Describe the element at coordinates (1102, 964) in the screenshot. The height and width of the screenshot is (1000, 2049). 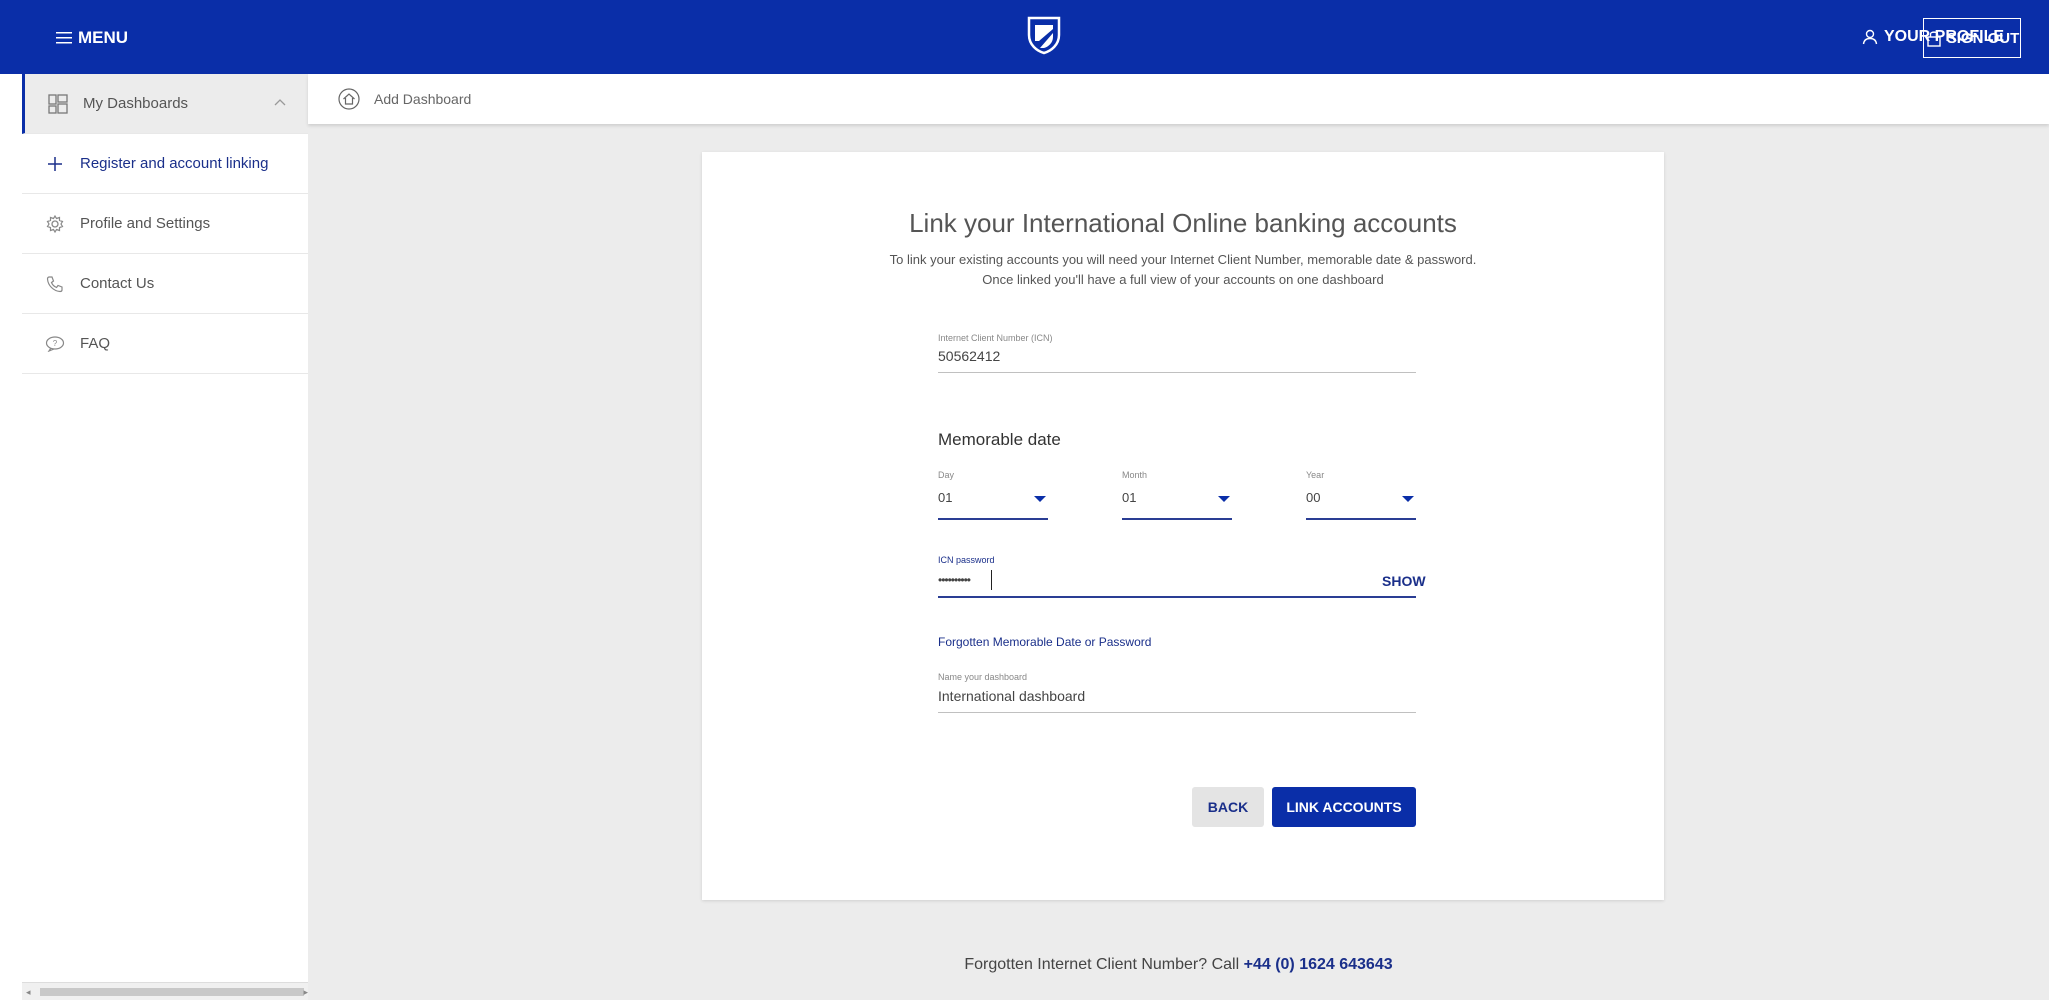
I see `footer-text: Forgotten Internet Client Number? Call` at that location.